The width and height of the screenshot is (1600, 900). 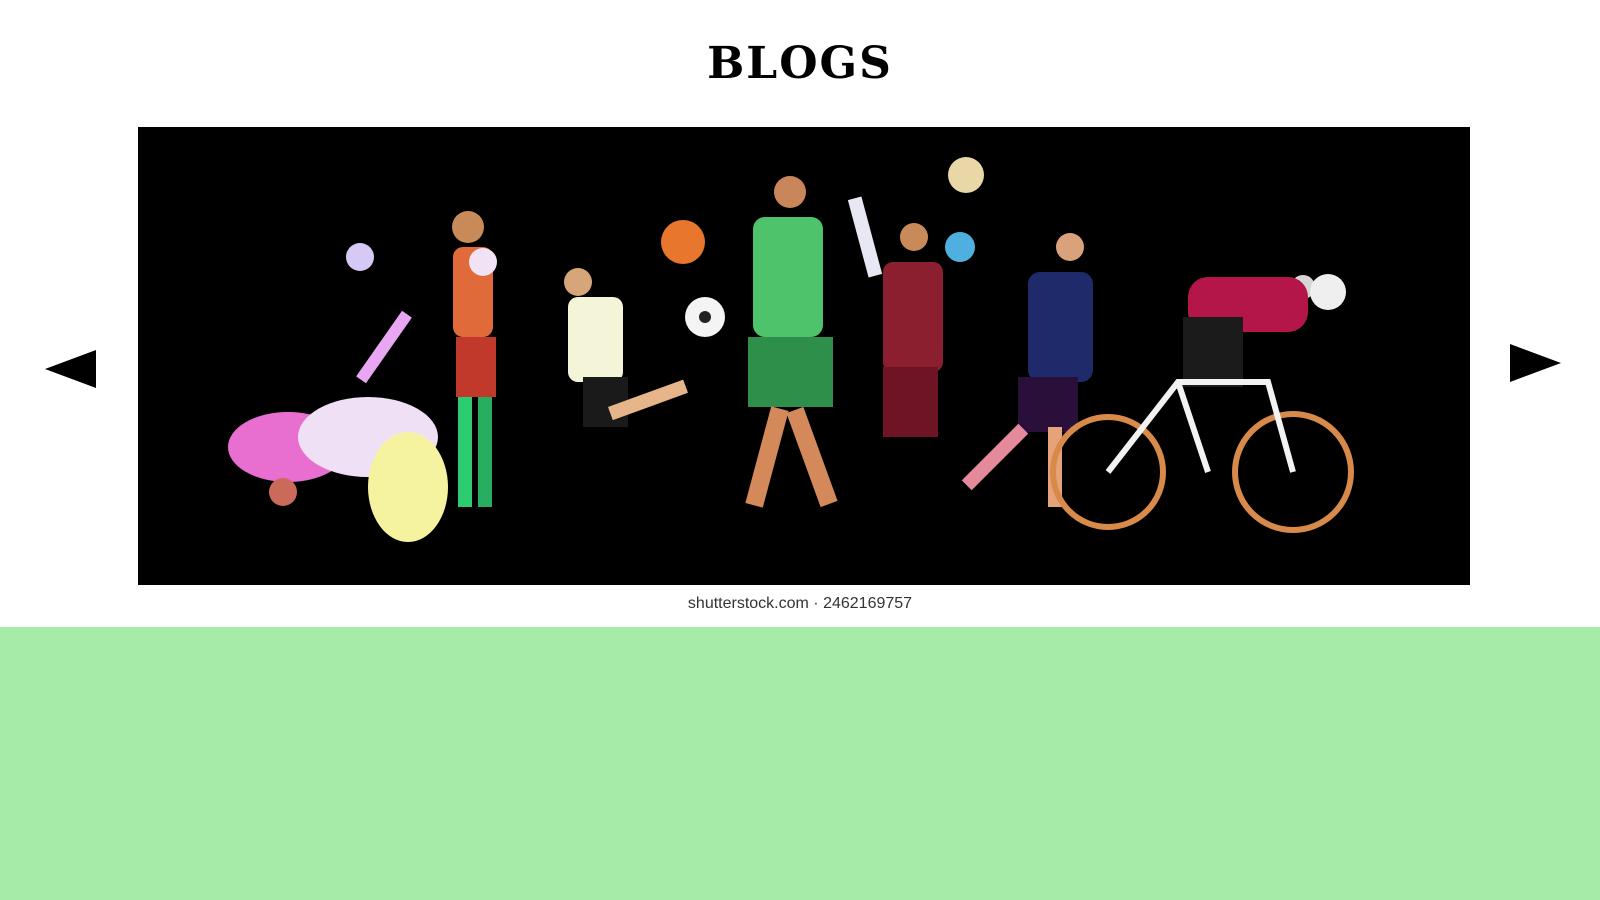 I want to click on image-credit-caption: shutterstock.com · 2462169757, so click(x=800, y=603).